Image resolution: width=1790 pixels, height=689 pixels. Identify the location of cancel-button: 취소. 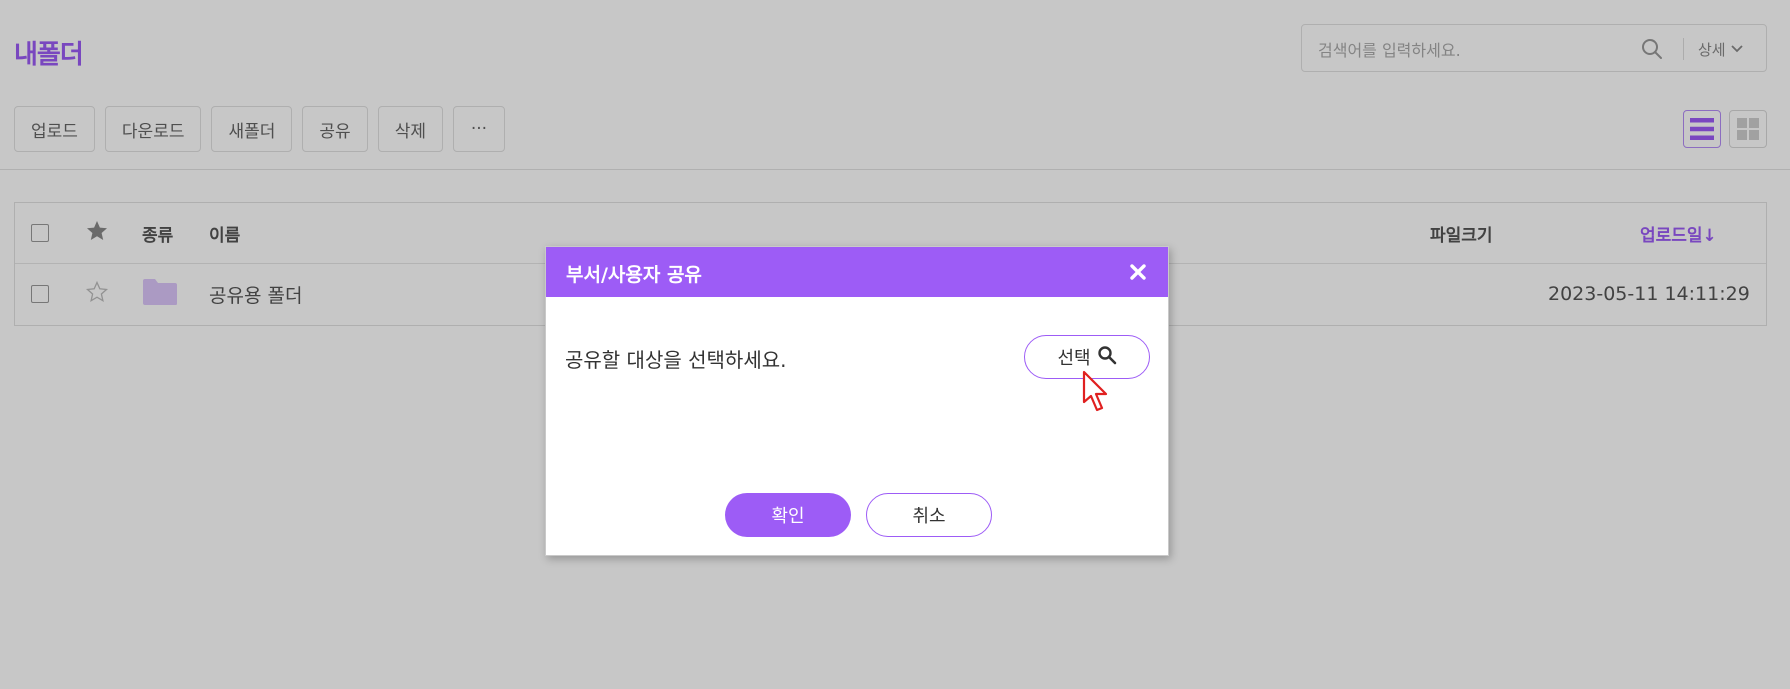
(929, 515).